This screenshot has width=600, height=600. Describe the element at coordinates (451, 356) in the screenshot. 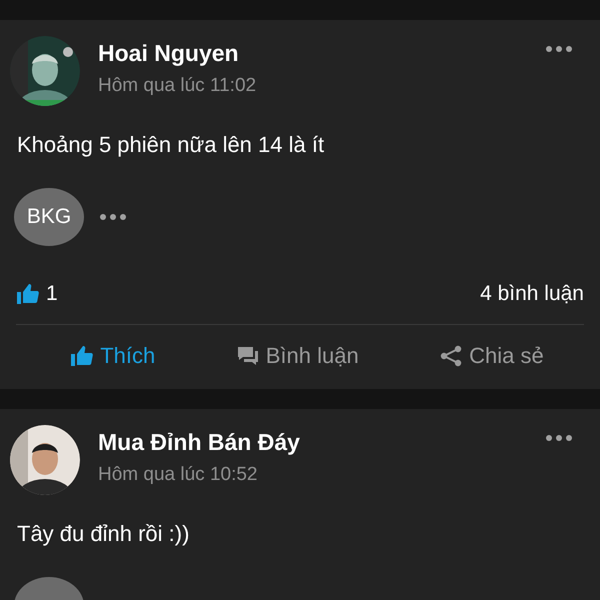

I see `share-icon` at that location.